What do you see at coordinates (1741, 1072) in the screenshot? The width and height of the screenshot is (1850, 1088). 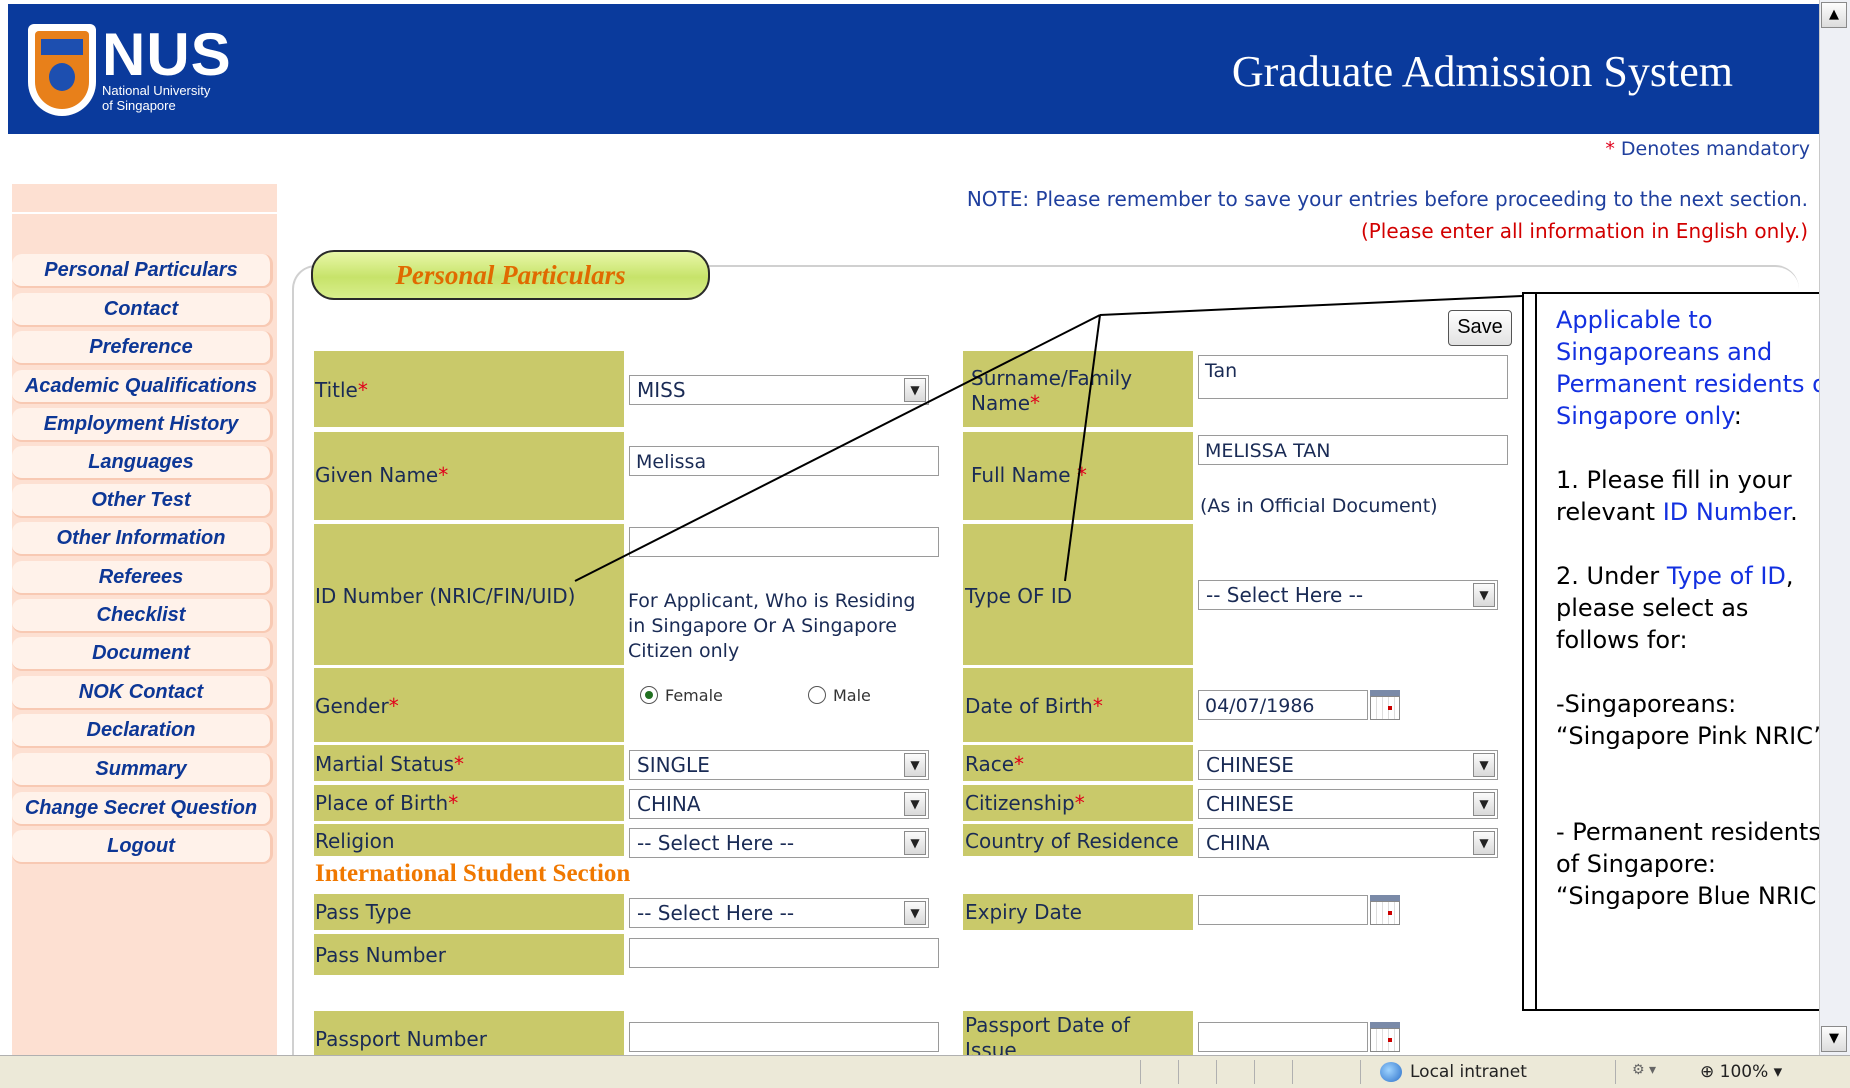 I see `zoom-icon: ⊕ 100% ▾` at bounding box center [1741, 1072].